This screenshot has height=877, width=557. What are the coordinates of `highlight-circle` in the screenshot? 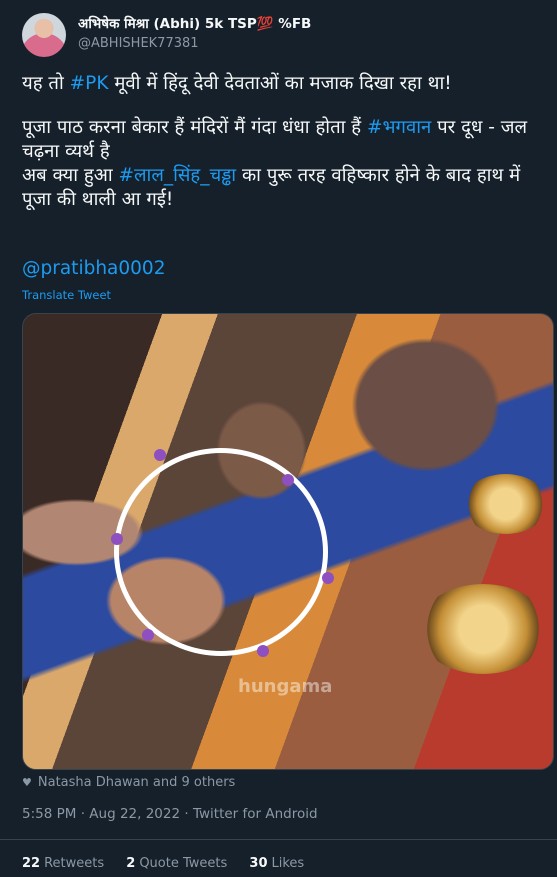 It's located at (221, 552).